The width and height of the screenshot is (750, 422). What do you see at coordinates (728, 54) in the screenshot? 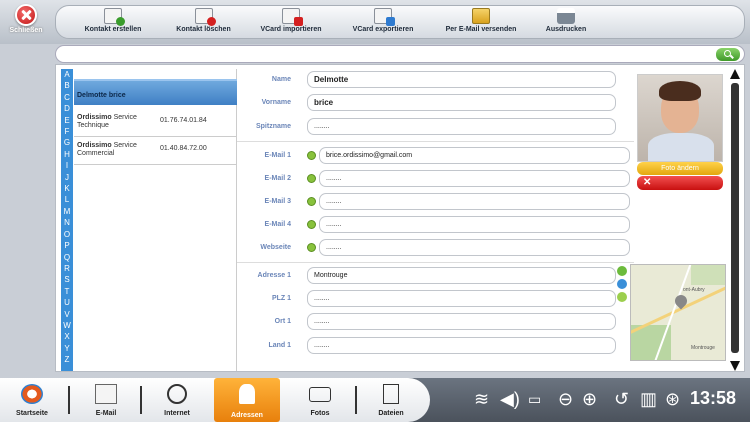
I see `search-button` at bounding box center [728, 54].